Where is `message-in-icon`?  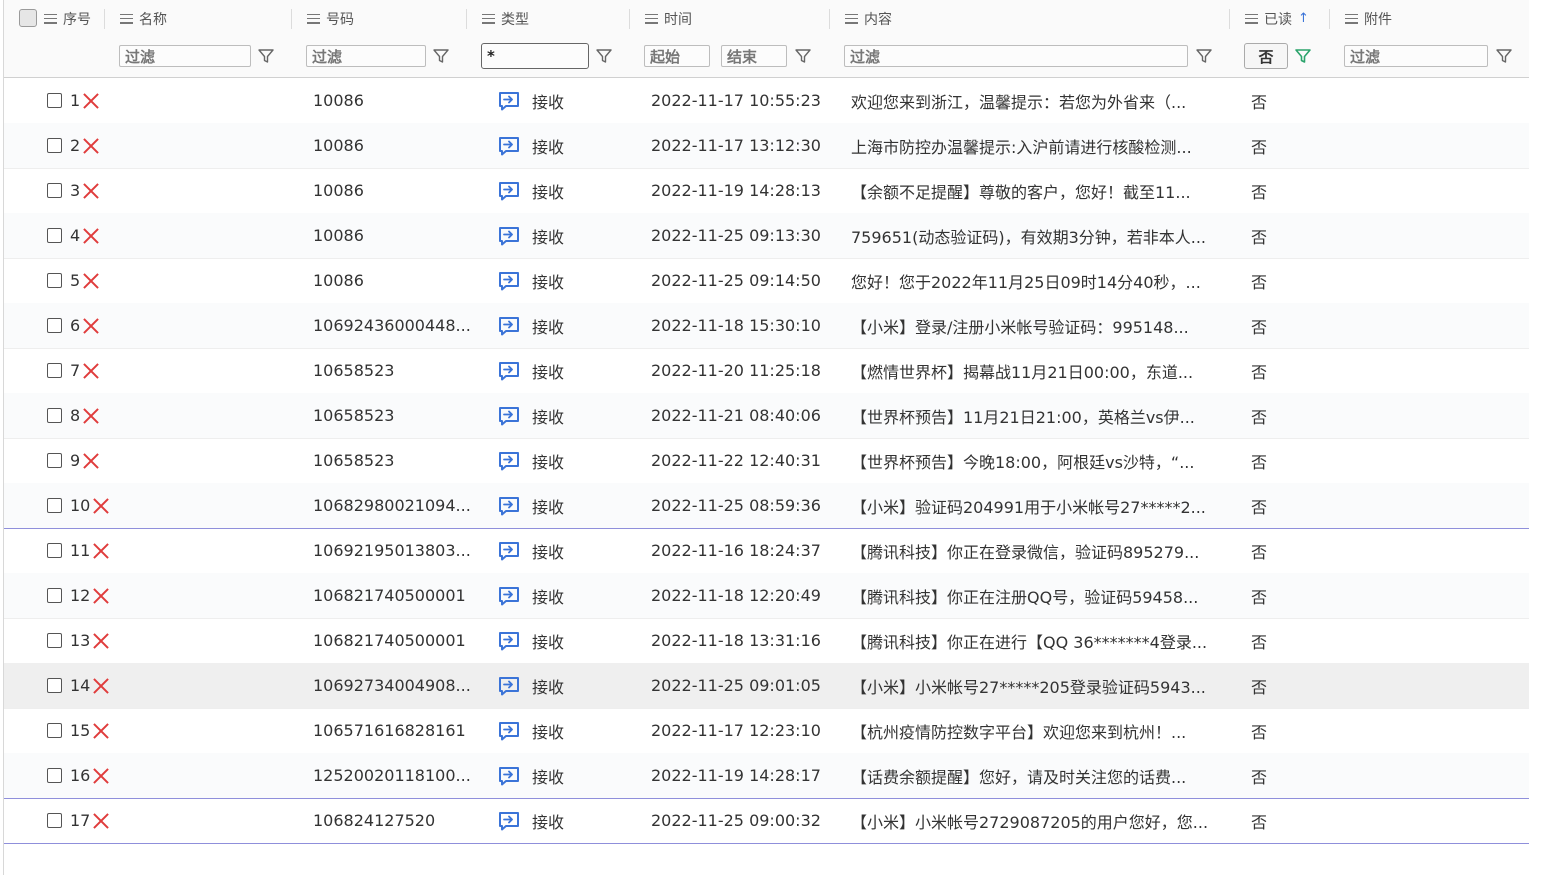
message-in-icon is located at coordinates (509, 280).